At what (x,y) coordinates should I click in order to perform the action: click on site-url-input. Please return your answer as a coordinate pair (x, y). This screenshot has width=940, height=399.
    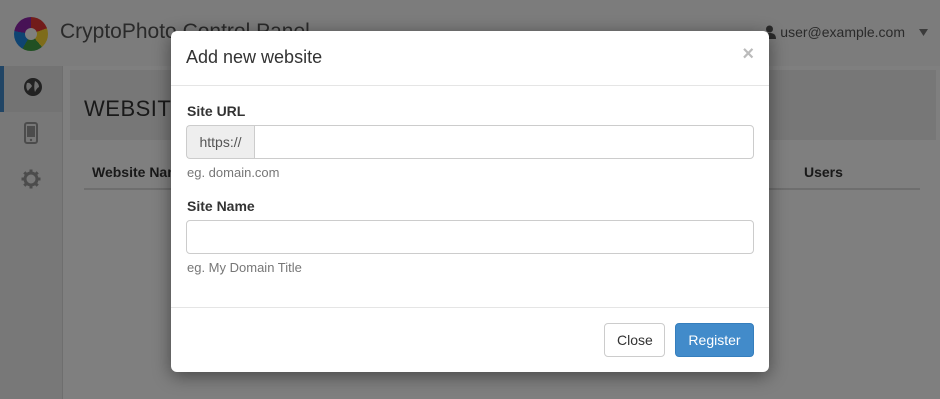
    Looking at the image, I should click on (504, 142).